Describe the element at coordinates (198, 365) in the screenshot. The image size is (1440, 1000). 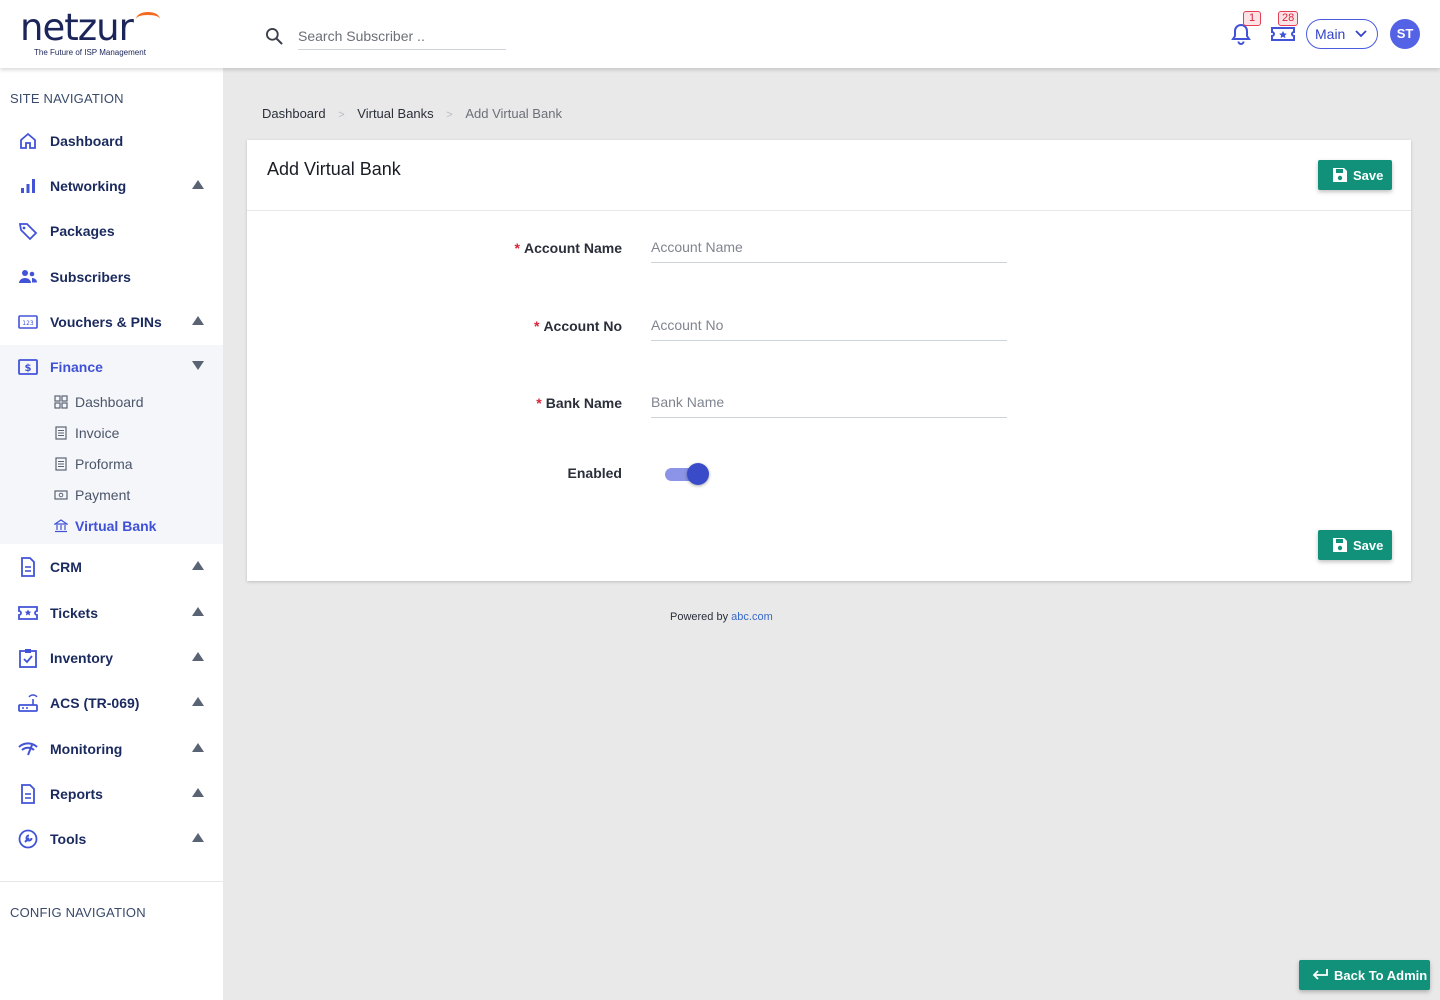
I see `collapse-arrow-icon` at that location.